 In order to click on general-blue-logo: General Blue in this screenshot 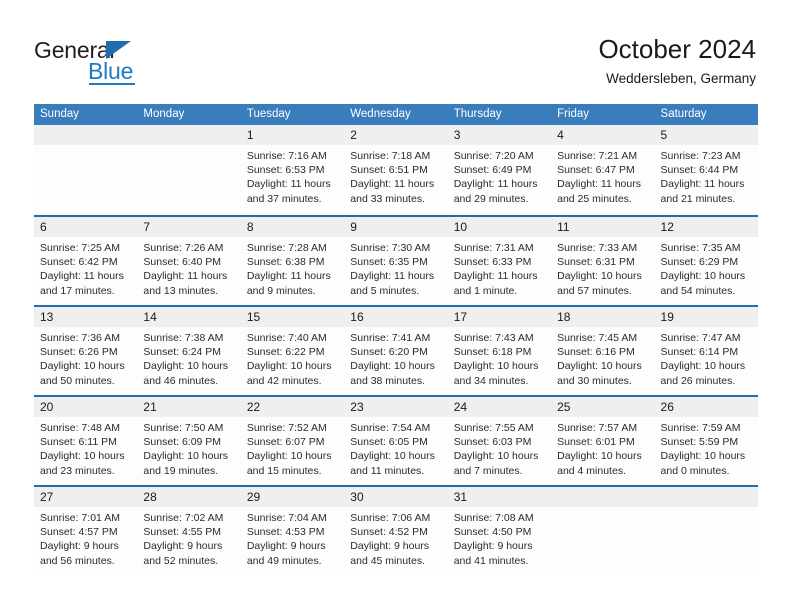, I will do `click(99, 62)`.